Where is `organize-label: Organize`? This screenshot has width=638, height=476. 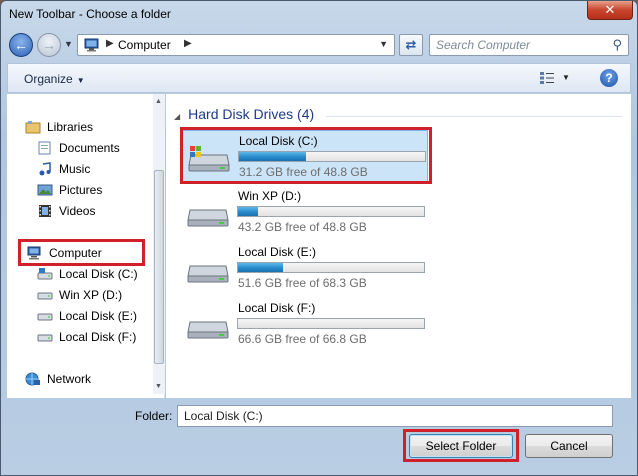
organize-label: Organize is located at coordinates (48, 79).